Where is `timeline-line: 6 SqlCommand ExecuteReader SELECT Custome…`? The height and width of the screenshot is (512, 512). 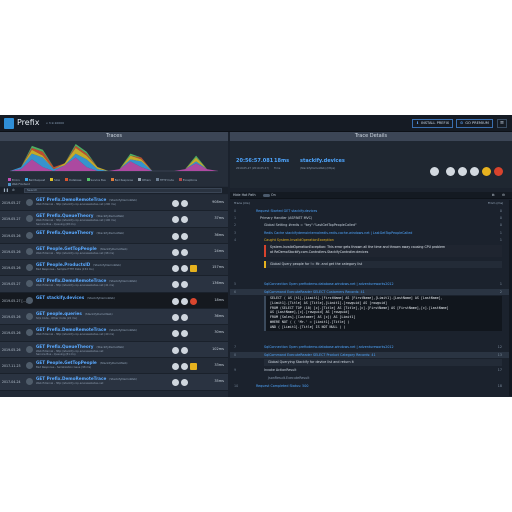
timeline-line: 6 SqlCommand ExecuteReader SELECT Custome… is located at coordinates (371, 292).